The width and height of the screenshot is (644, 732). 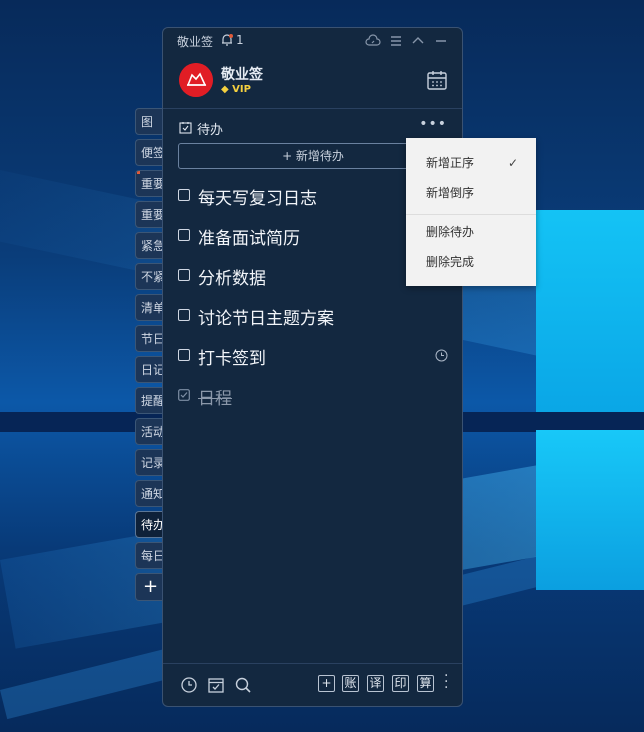 What do you see at coordinates (210, 130) in the screenshot?
I see `section-title: 待办` at bounding box center [210, 130].